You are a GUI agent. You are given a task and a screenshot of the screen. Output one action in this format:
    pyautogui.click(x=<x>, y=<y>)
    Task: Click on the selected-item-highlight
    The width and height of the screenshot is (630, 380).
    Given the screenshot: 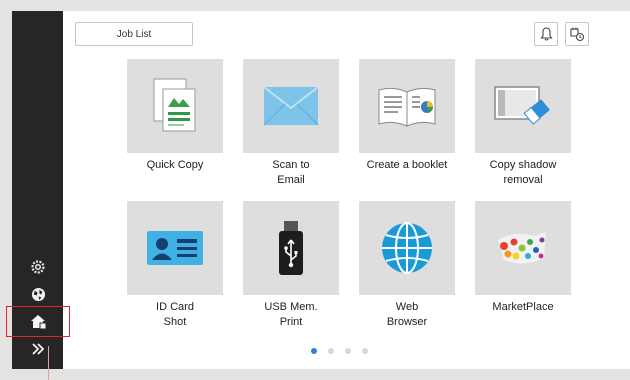 What is the action you would take?
    pyautogui.click(x=38, y=321)
    